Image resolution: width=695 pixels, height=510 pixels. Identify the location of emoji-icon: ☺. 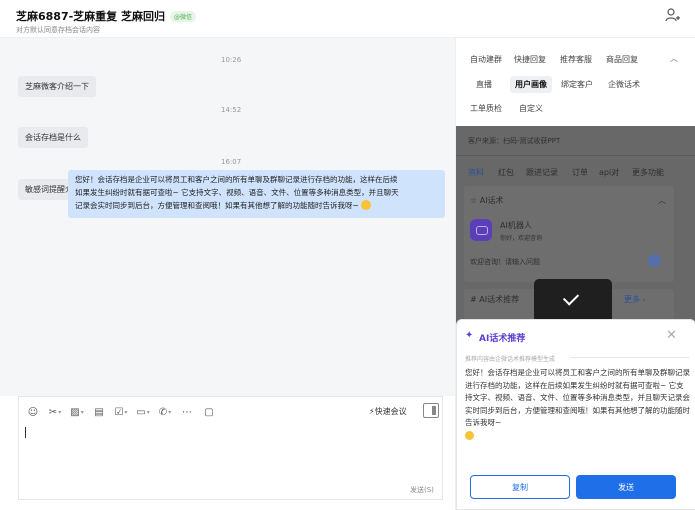
(33, 412).